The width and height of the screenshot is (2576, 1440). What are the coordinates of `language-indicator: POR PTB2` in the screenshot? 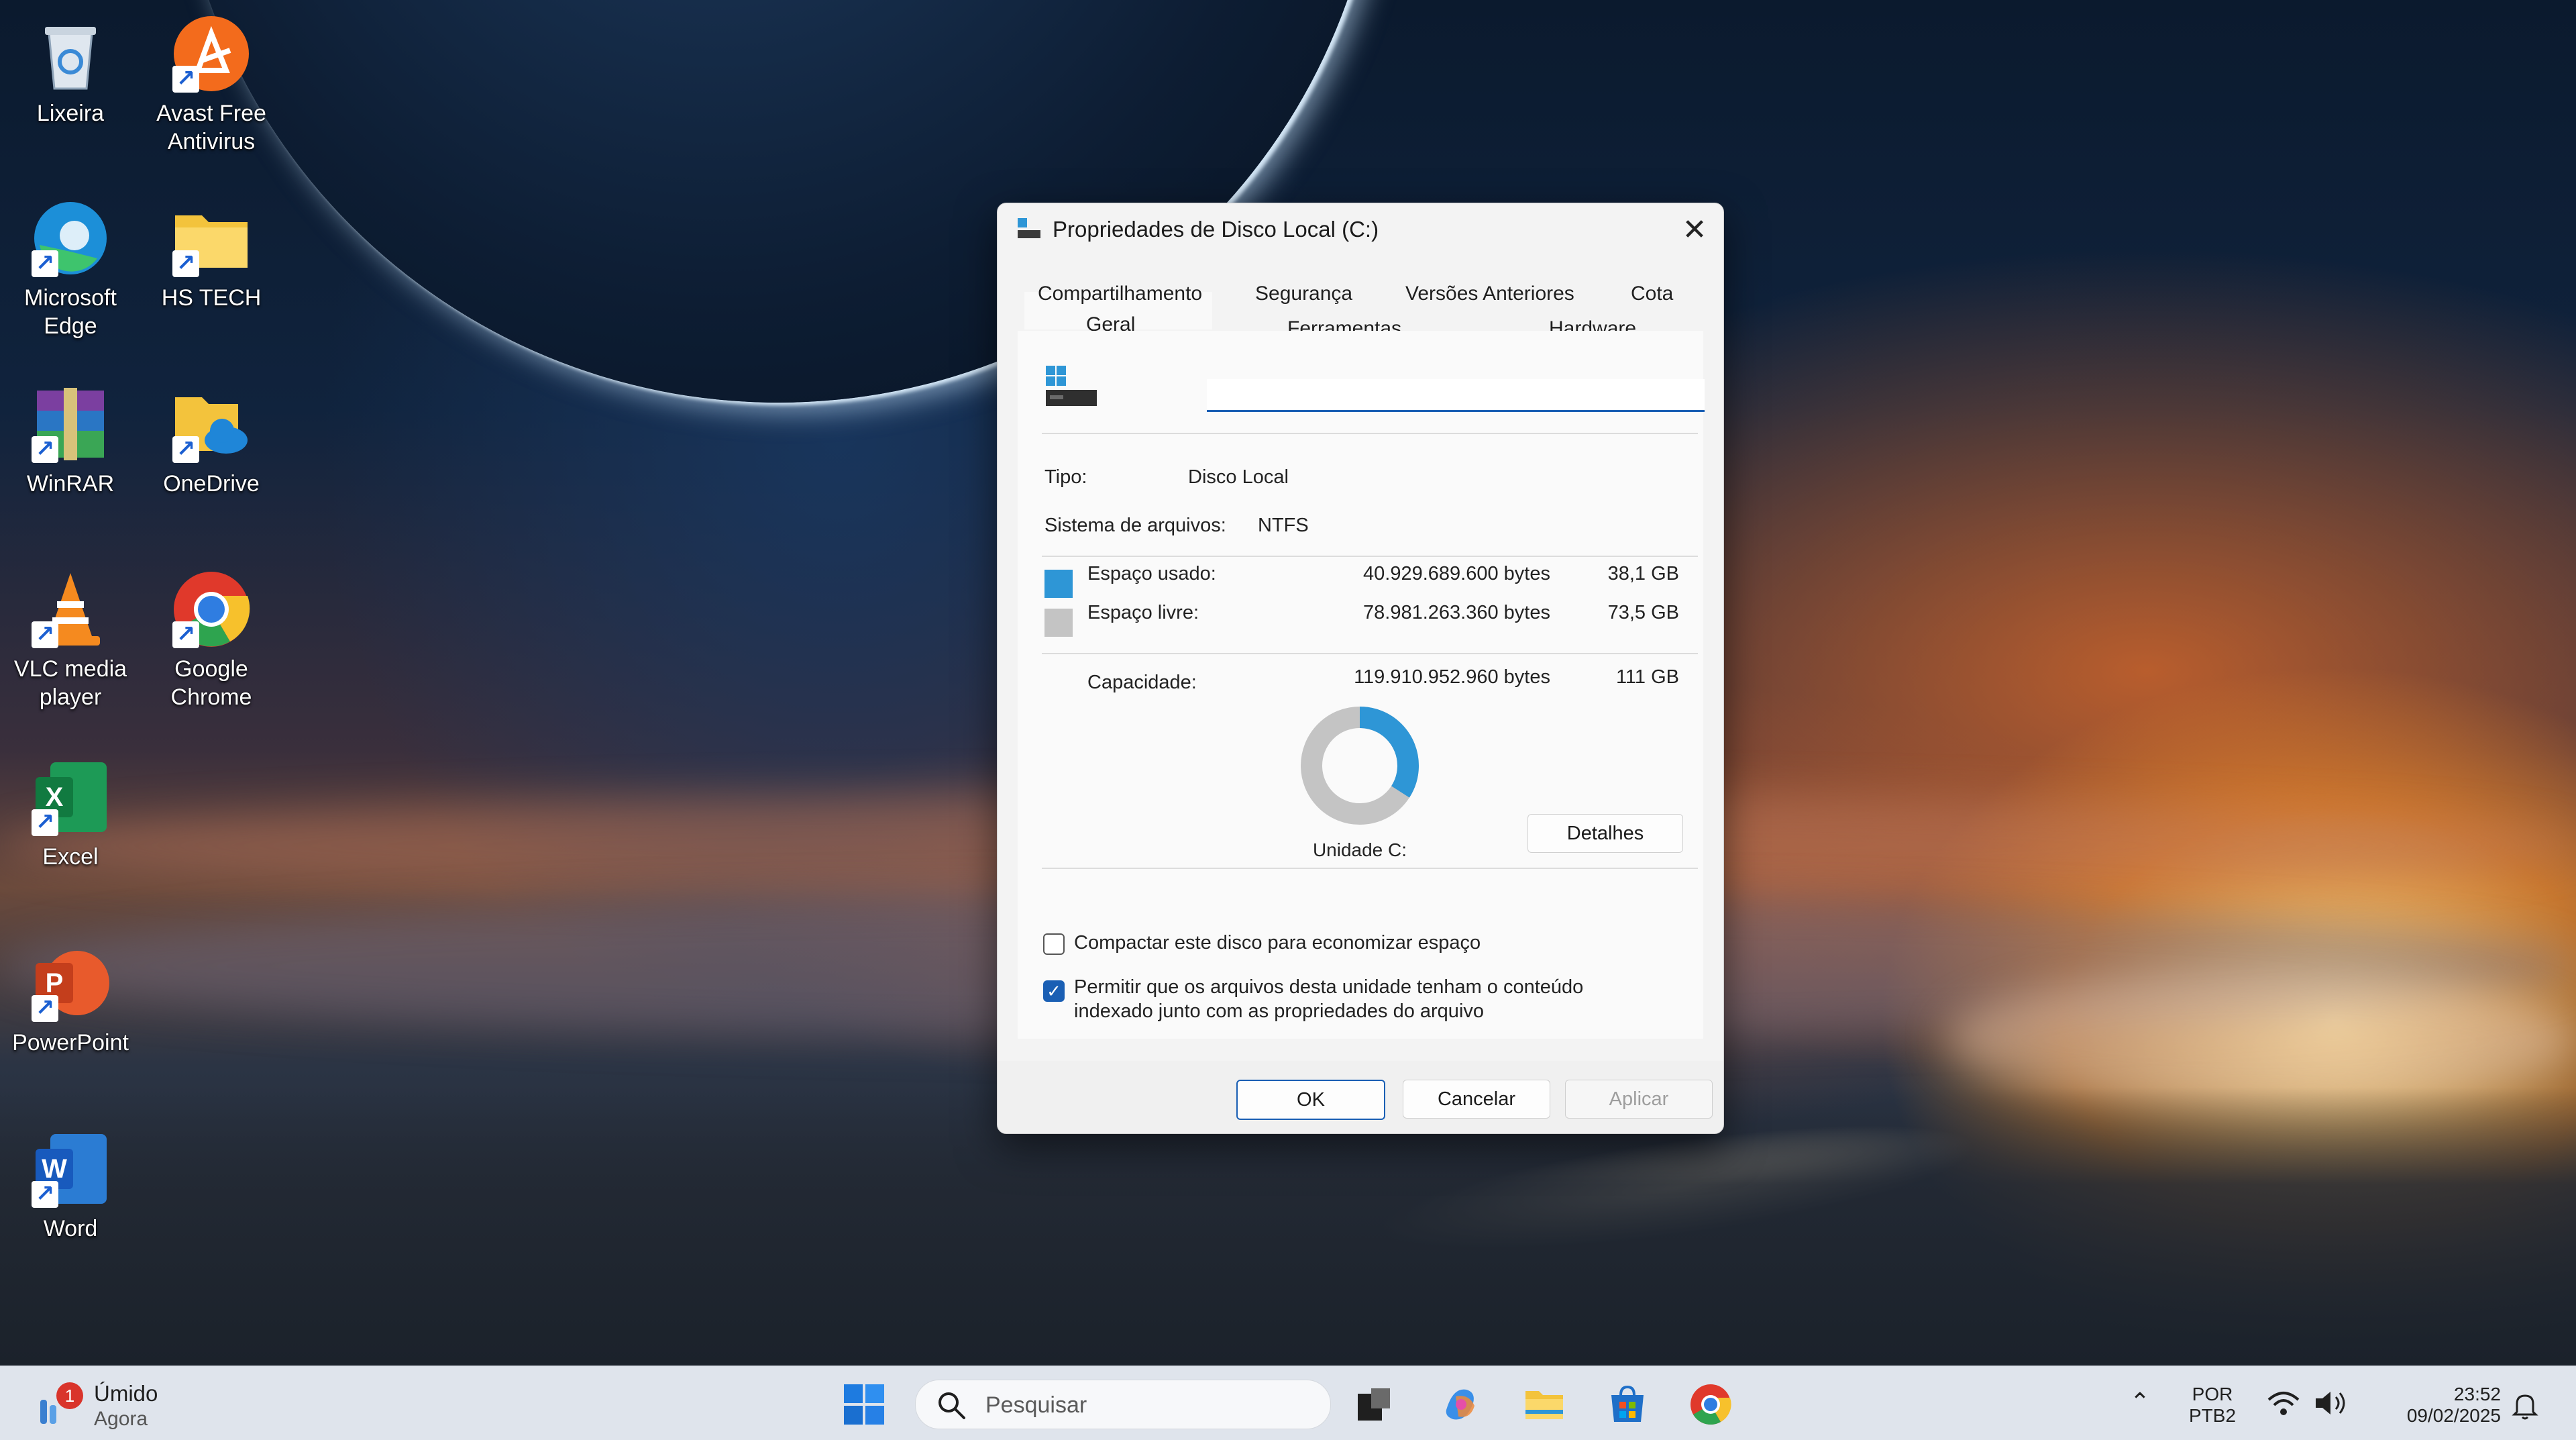 It's located at (2212, 1405).